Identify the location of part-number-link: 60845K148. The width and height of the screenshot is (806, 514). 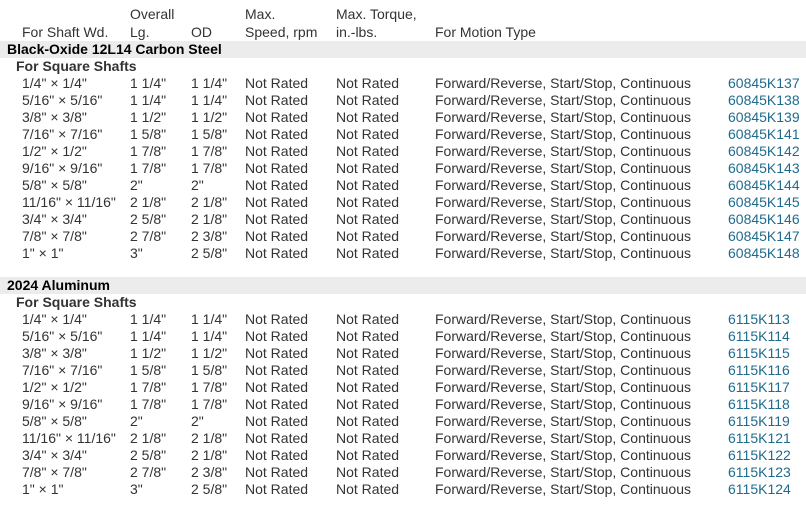
(764, 253).